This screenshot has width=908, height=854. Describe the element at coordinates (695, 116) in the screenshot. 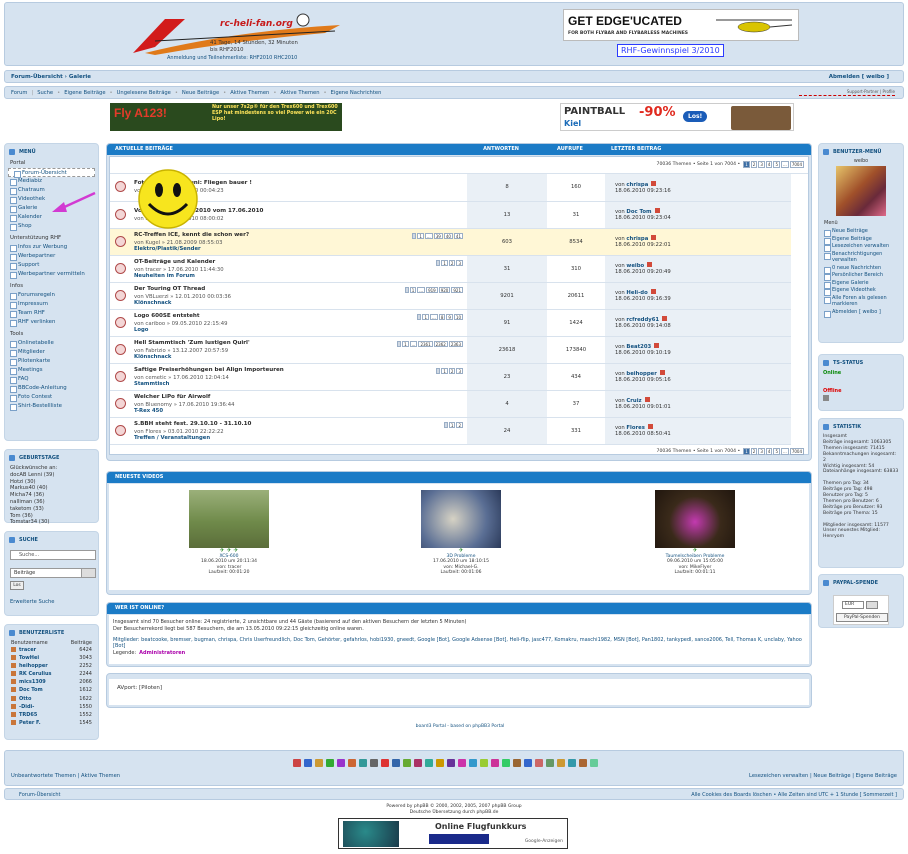

I see `paintball-los-button: Los!` at that location.